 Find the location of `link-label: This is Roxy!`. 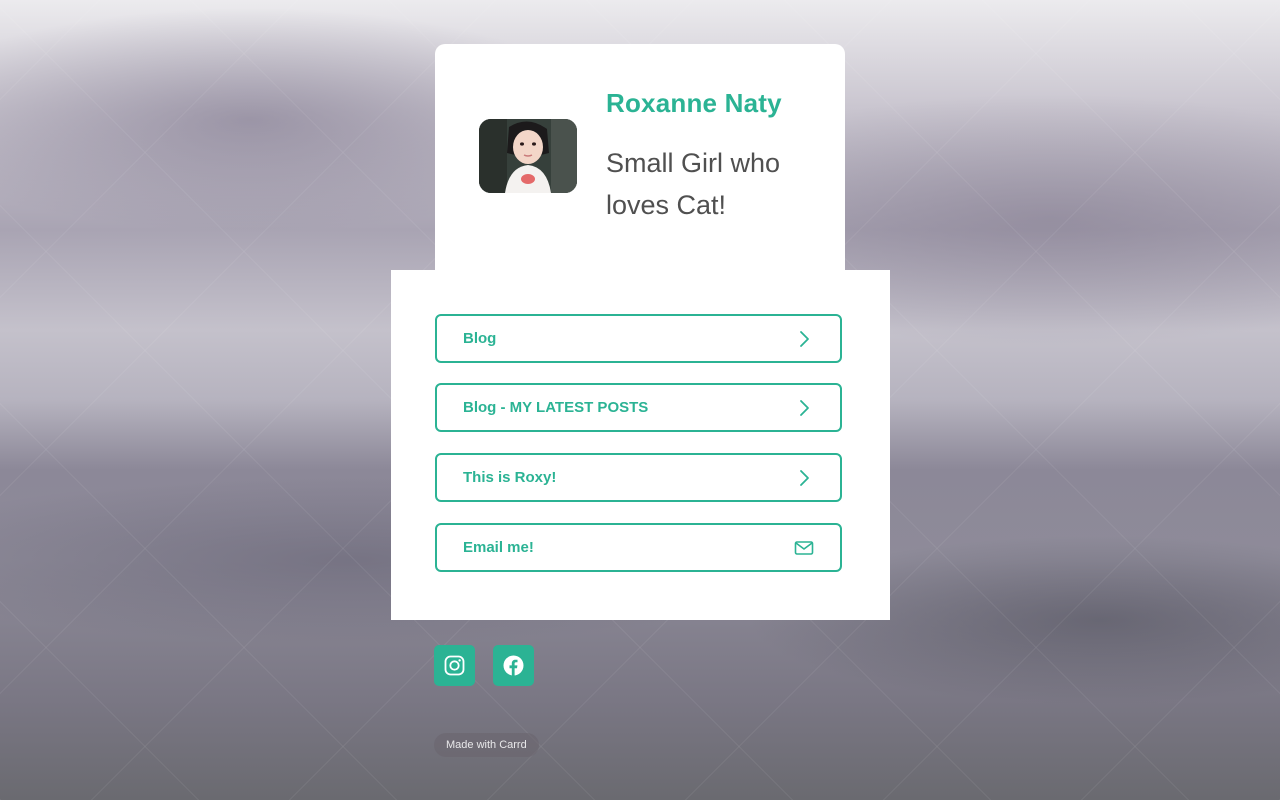

link-label: This is Roxy! is located at coordinates (510, 477).